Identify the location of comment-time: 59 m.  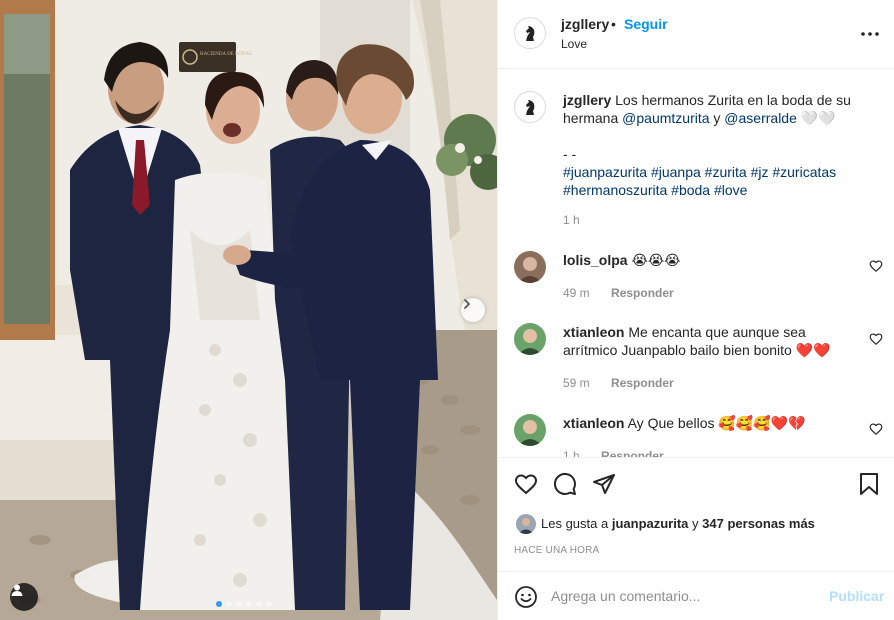
(576, 383).